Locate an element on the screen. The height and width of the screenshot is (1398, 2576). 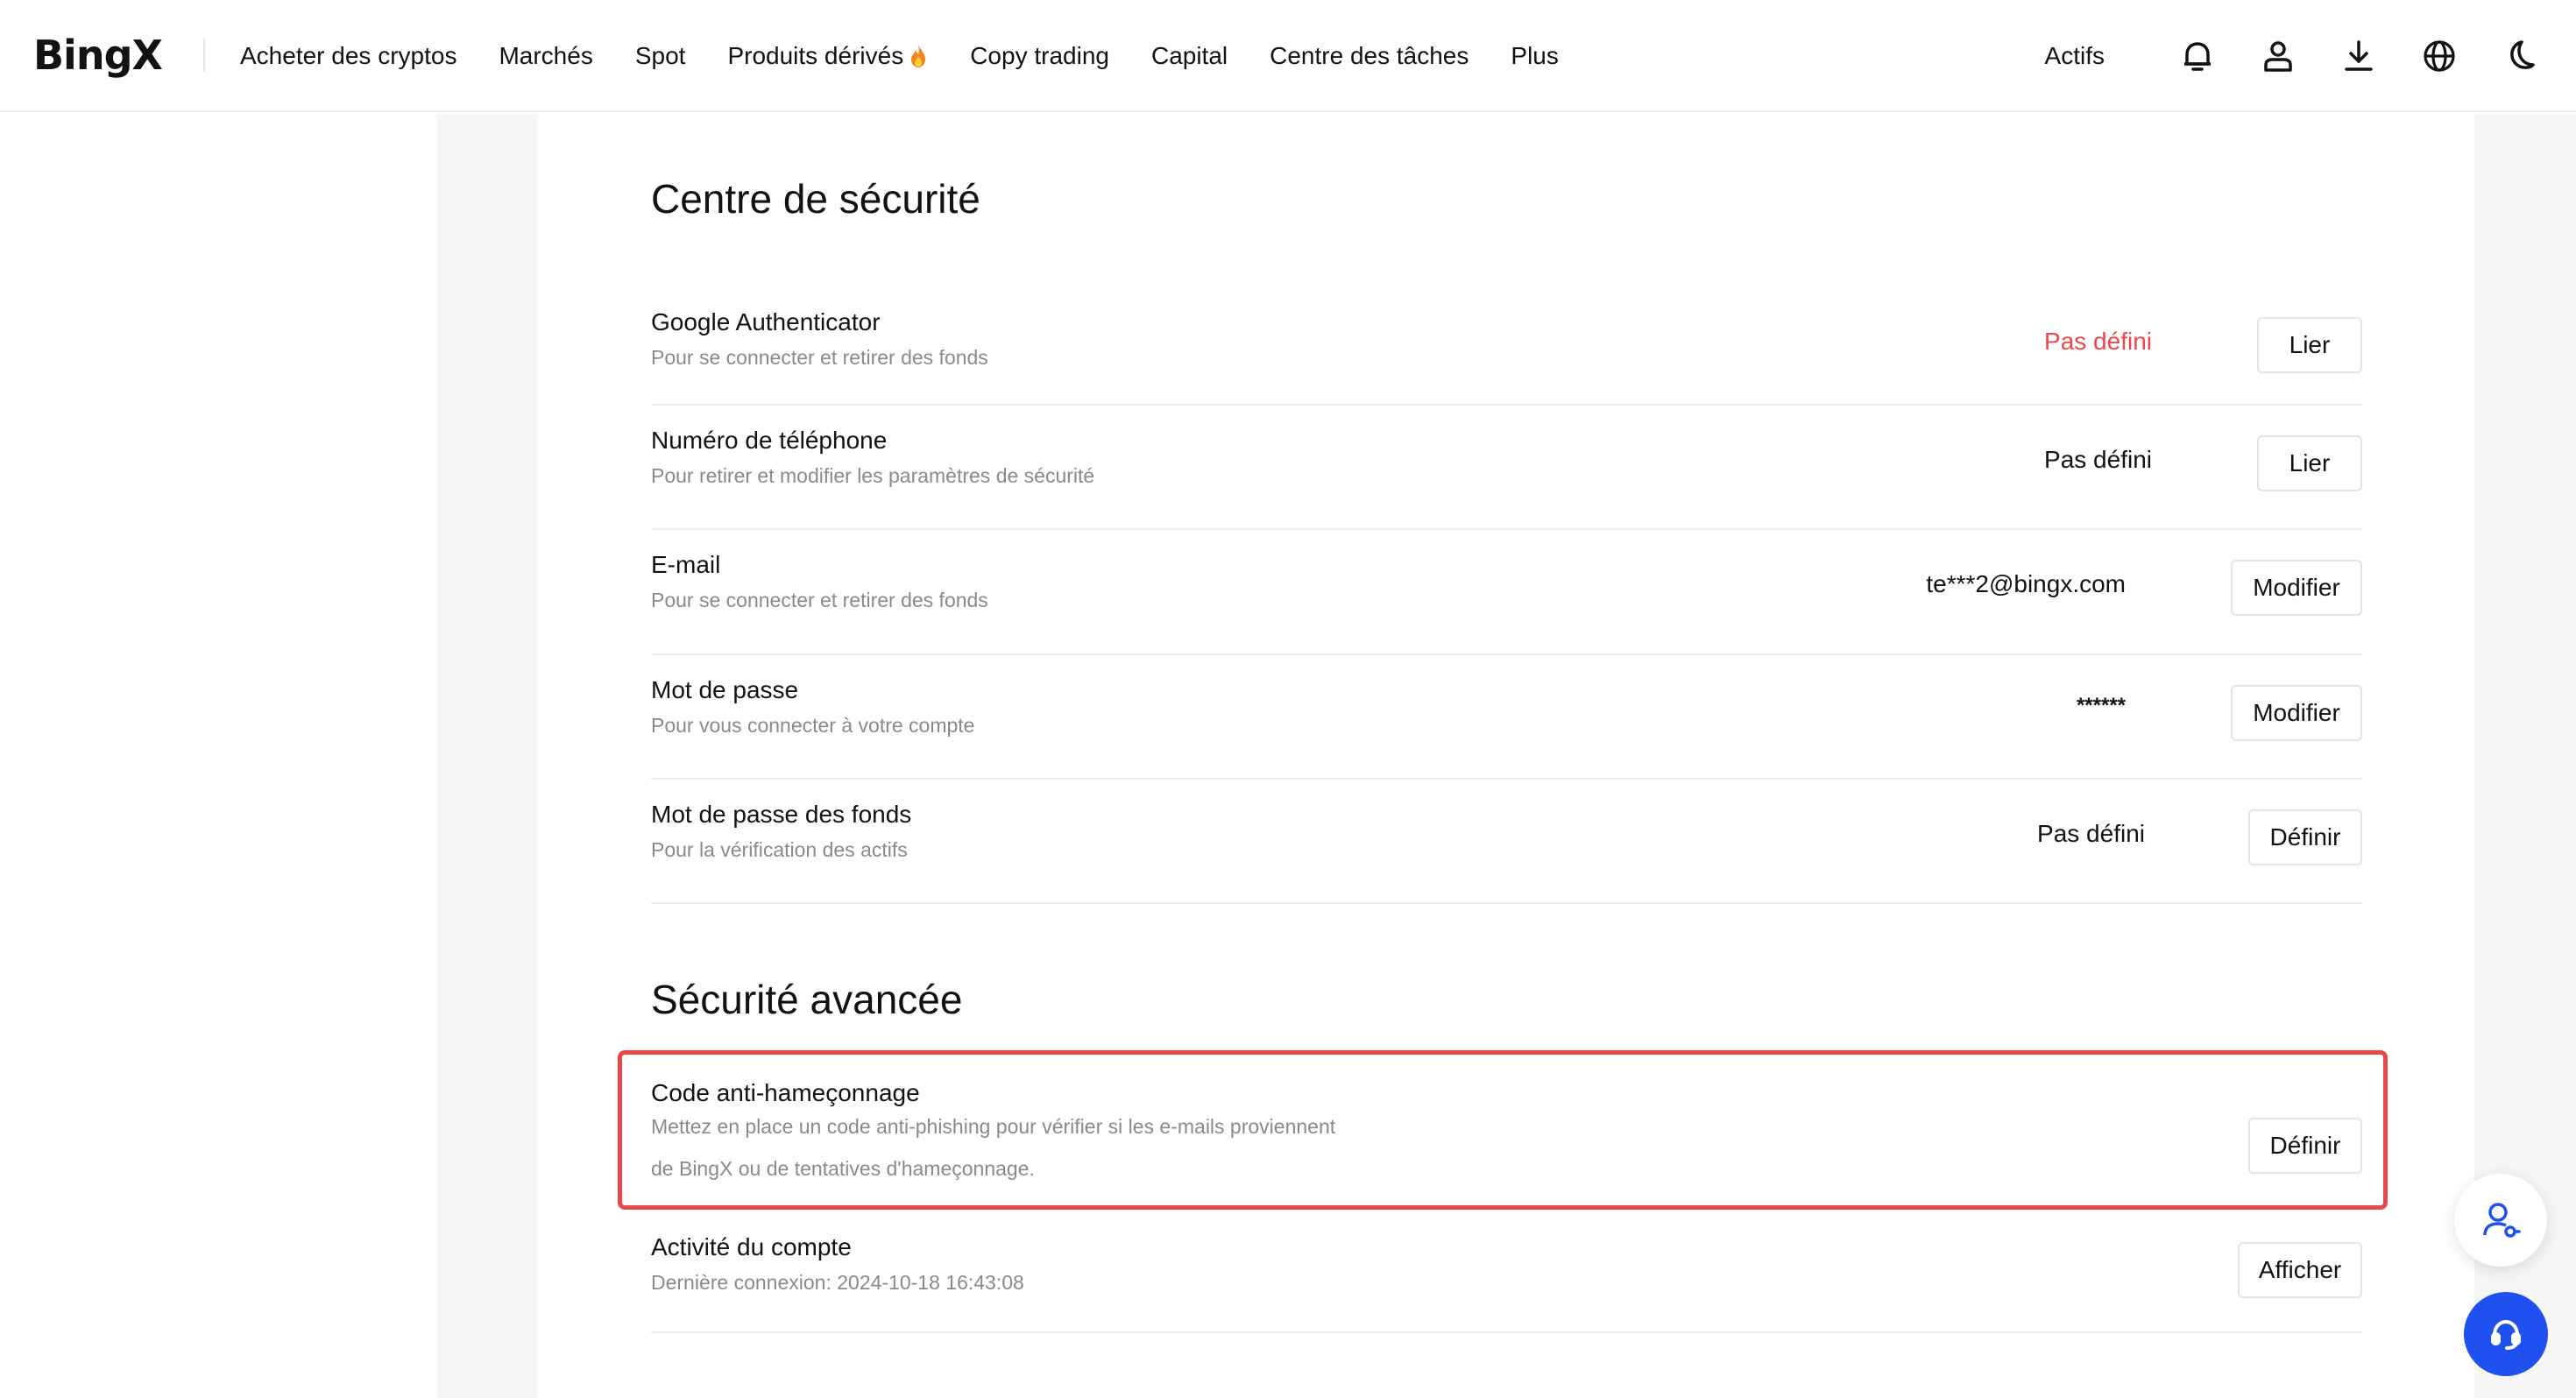
row-description: Pour vous connecter à votre compte is located at coordinates (813, 725).